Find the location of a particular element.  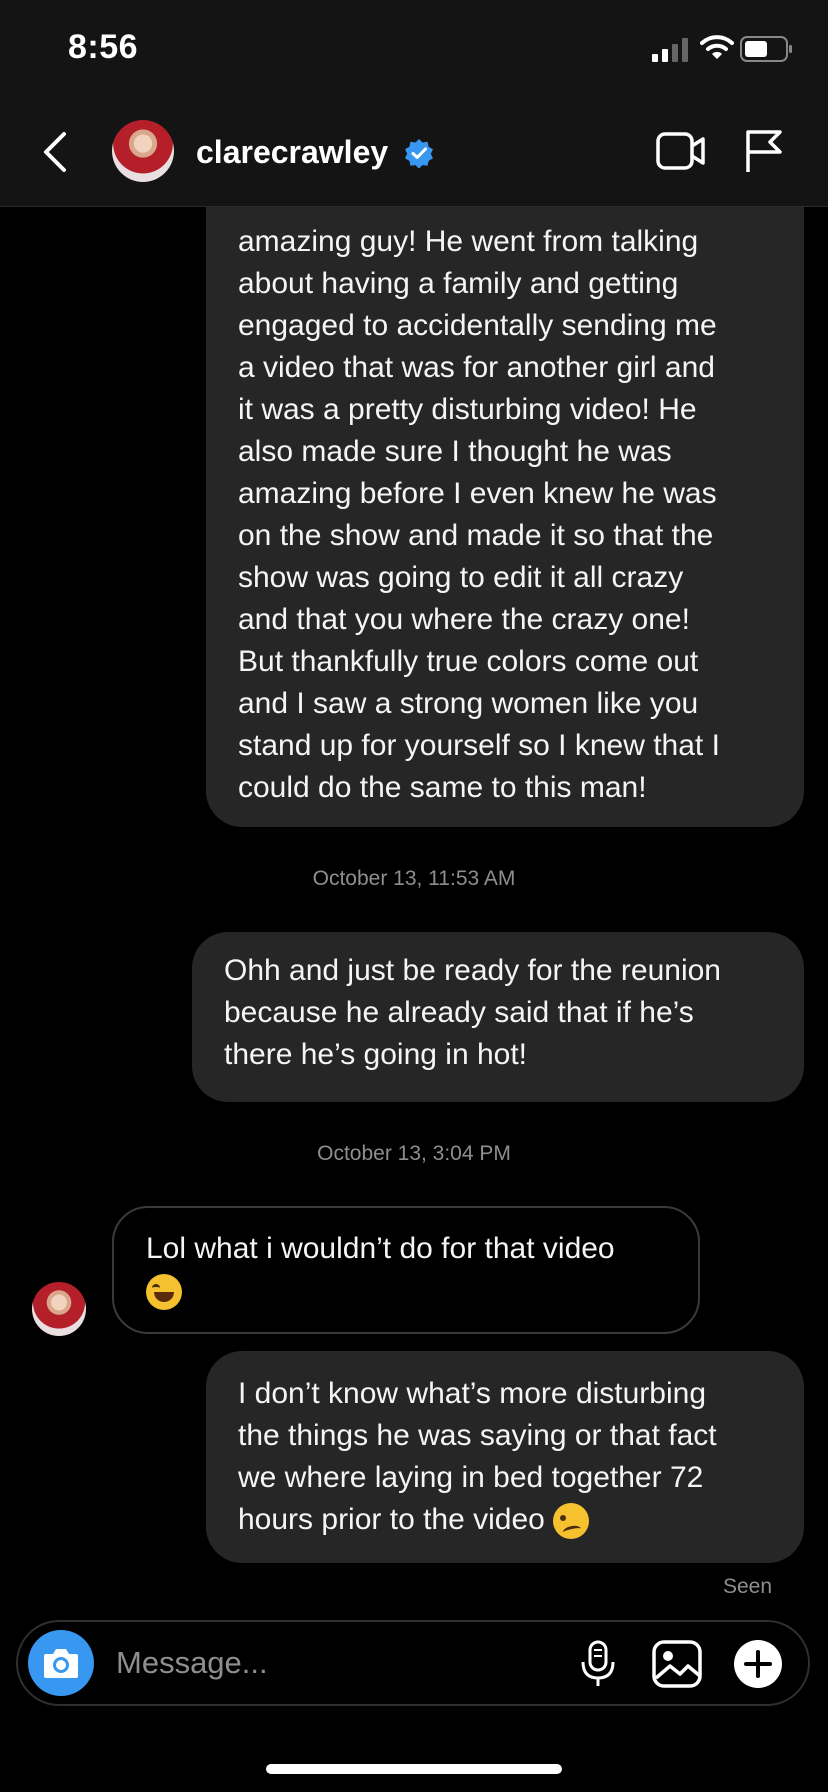

avatar is located at coordinates (143, 151).